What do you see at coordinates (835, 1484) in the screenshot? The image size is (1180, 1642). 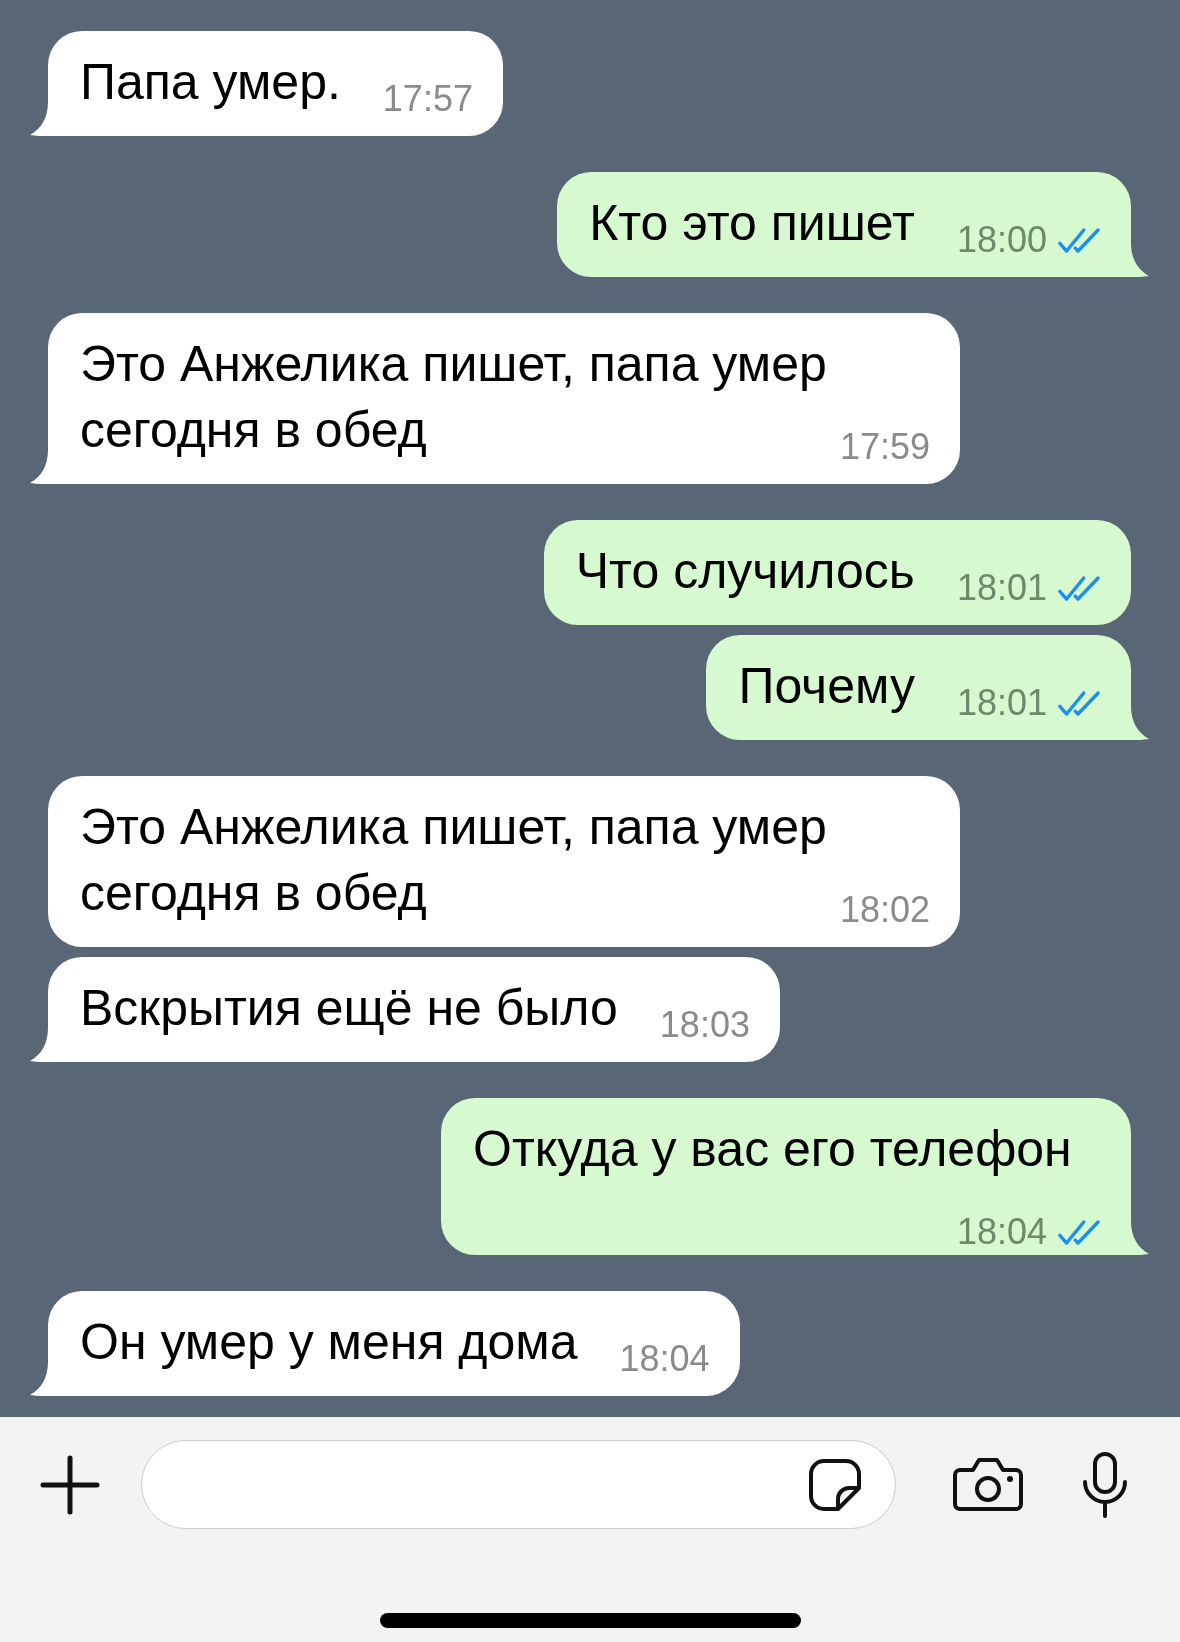 I see `sticker-icon` at bounding box center [835, 1484].